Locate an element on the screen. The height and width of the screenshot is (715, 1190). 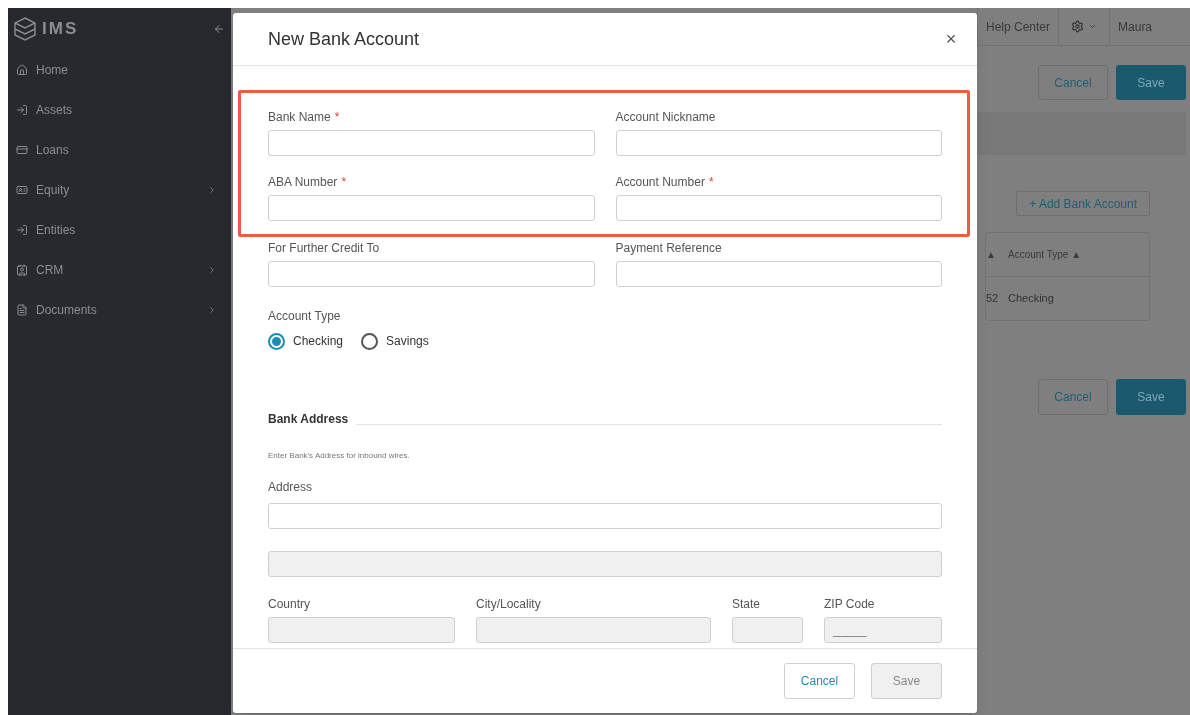
cancel-button: Cancel is located at coordinates (819, 681).